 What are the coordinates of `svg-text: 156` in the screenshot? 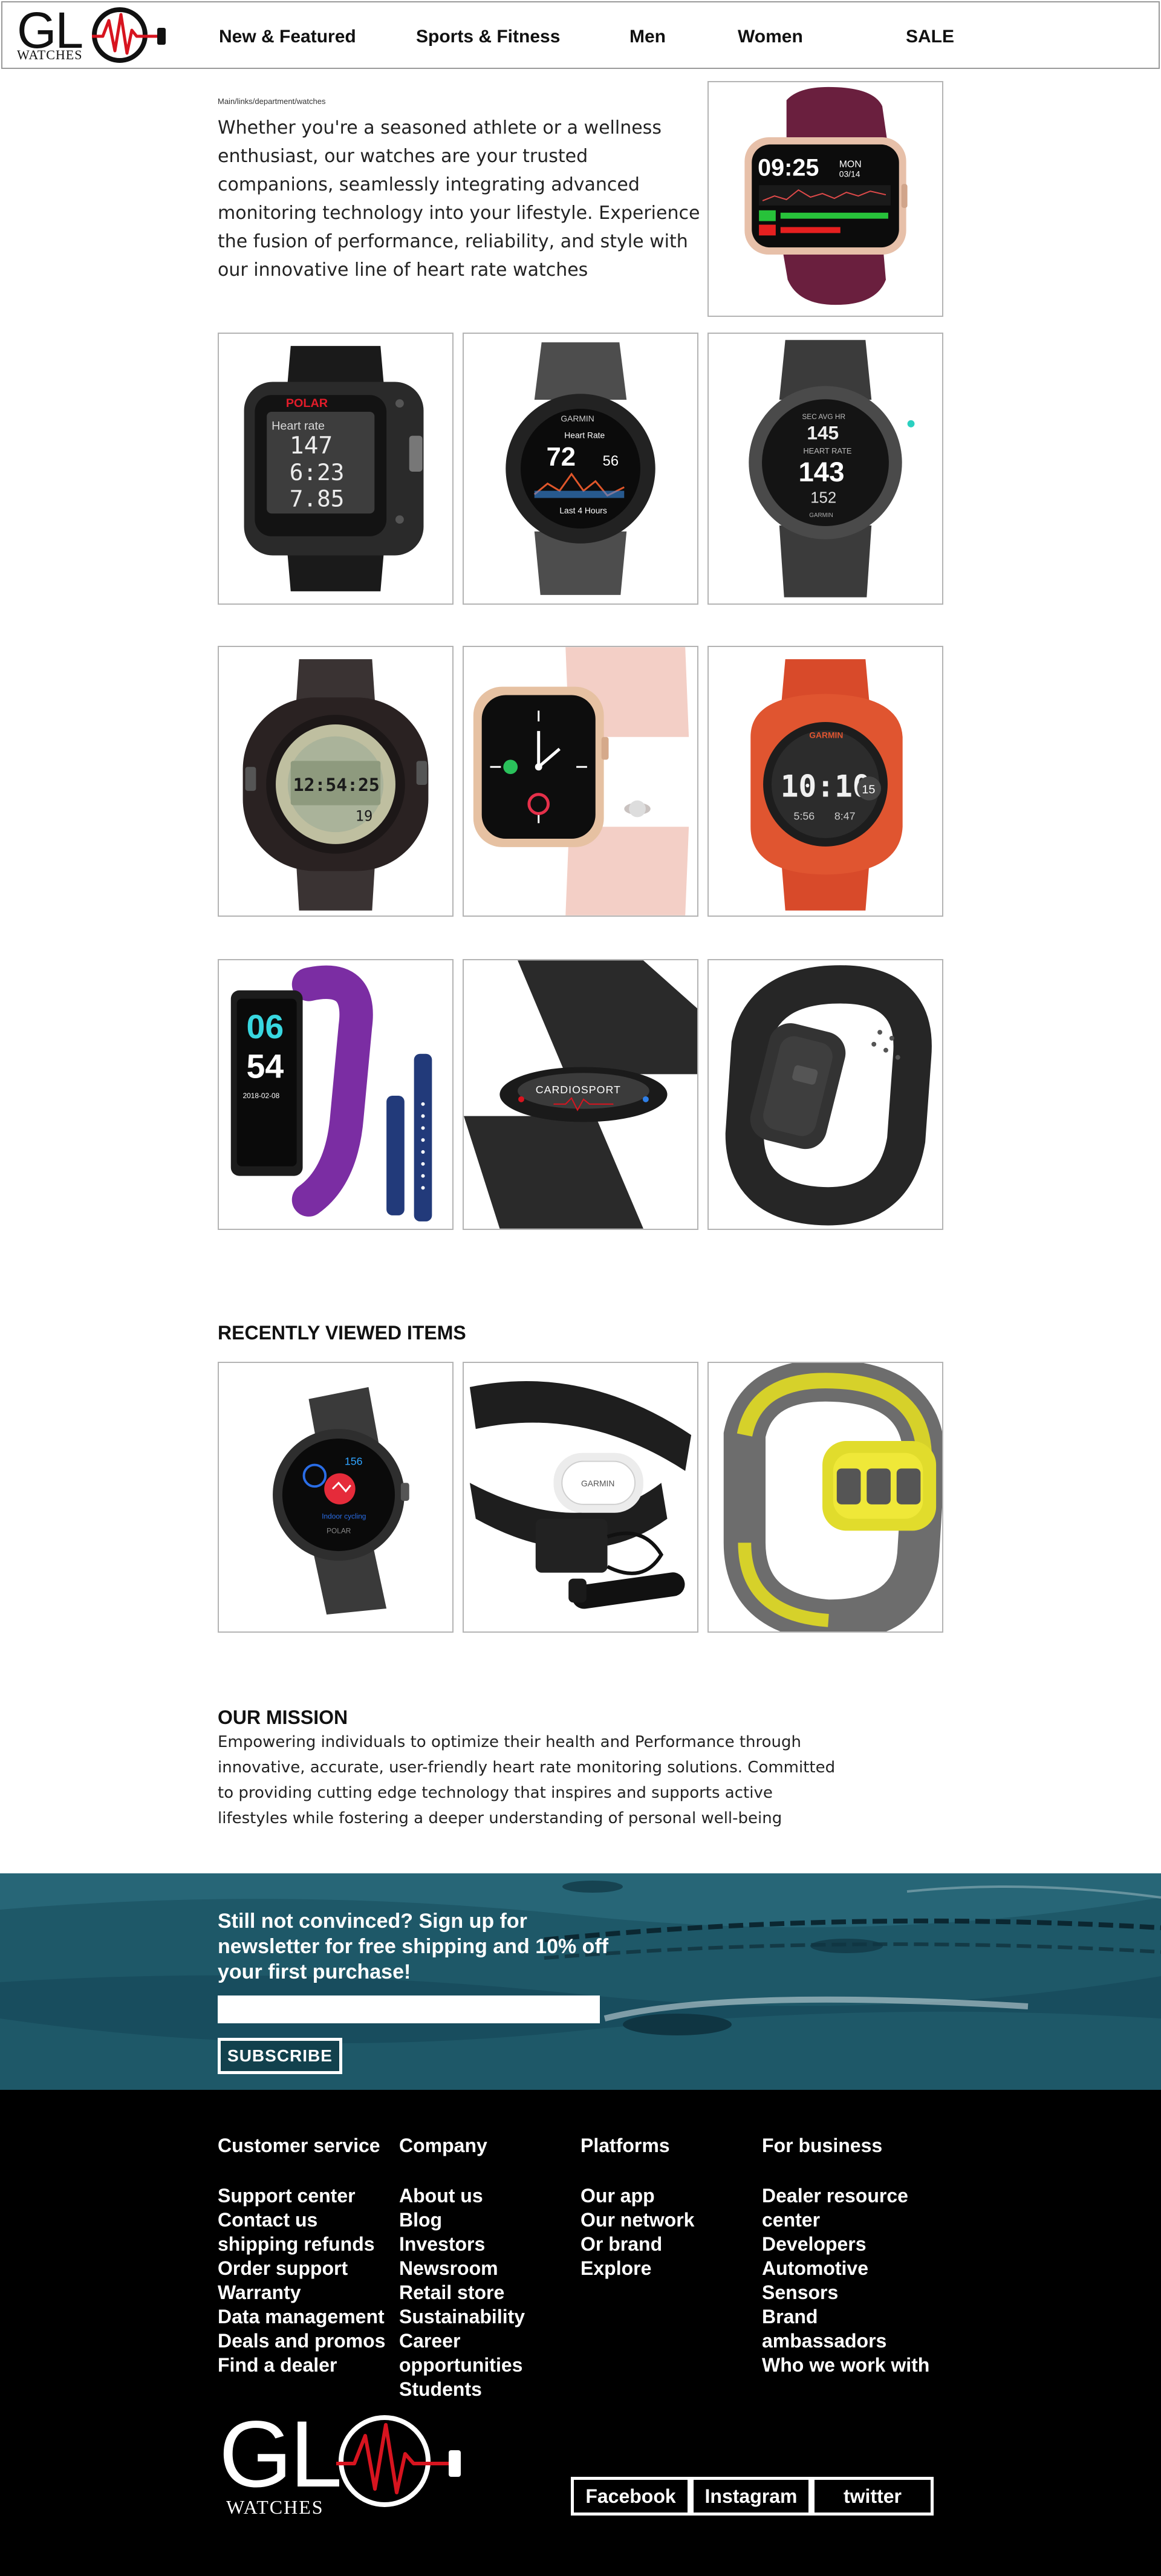 It's located at (354, 1462).